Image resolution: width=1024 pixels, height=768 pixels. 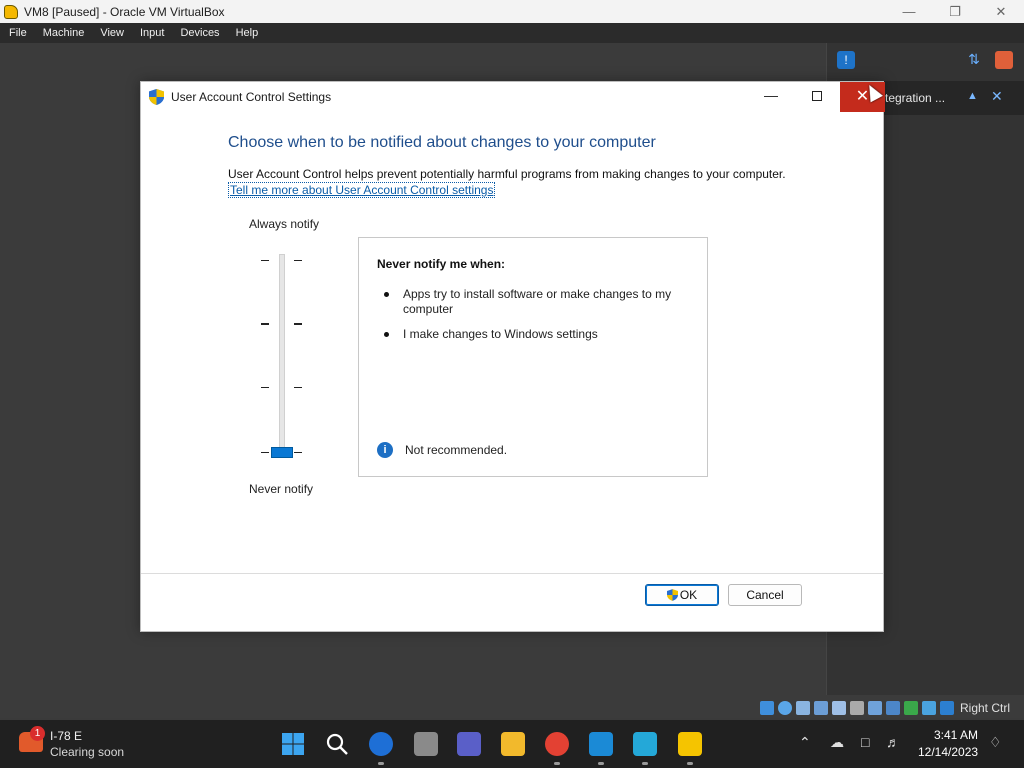 What do you see at coordinates (645, 748) in the screenshot?
I see `stack-app-icon` at bounding box center [645, 748].